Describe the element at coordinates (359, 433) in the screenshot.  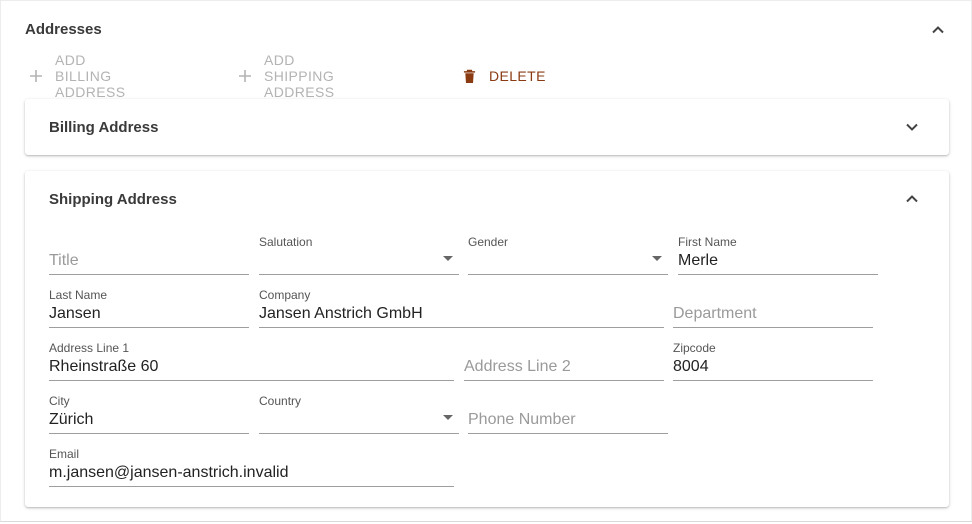
I see `country-underline` at that location.